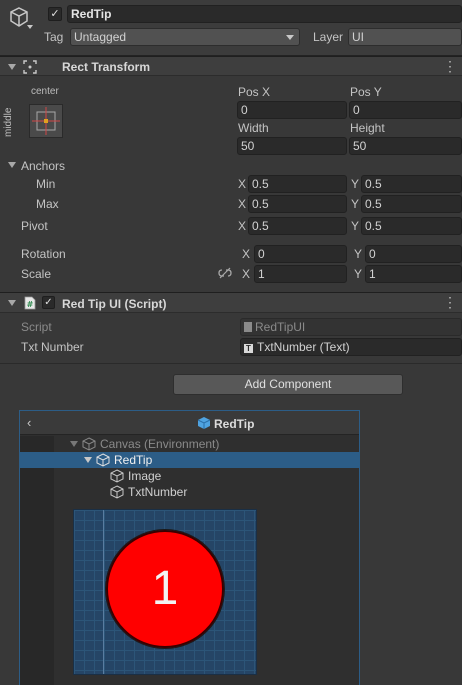 This screenshot has width=462, height=685. I want to click on scale-y-field: 1, so click(413, 274).